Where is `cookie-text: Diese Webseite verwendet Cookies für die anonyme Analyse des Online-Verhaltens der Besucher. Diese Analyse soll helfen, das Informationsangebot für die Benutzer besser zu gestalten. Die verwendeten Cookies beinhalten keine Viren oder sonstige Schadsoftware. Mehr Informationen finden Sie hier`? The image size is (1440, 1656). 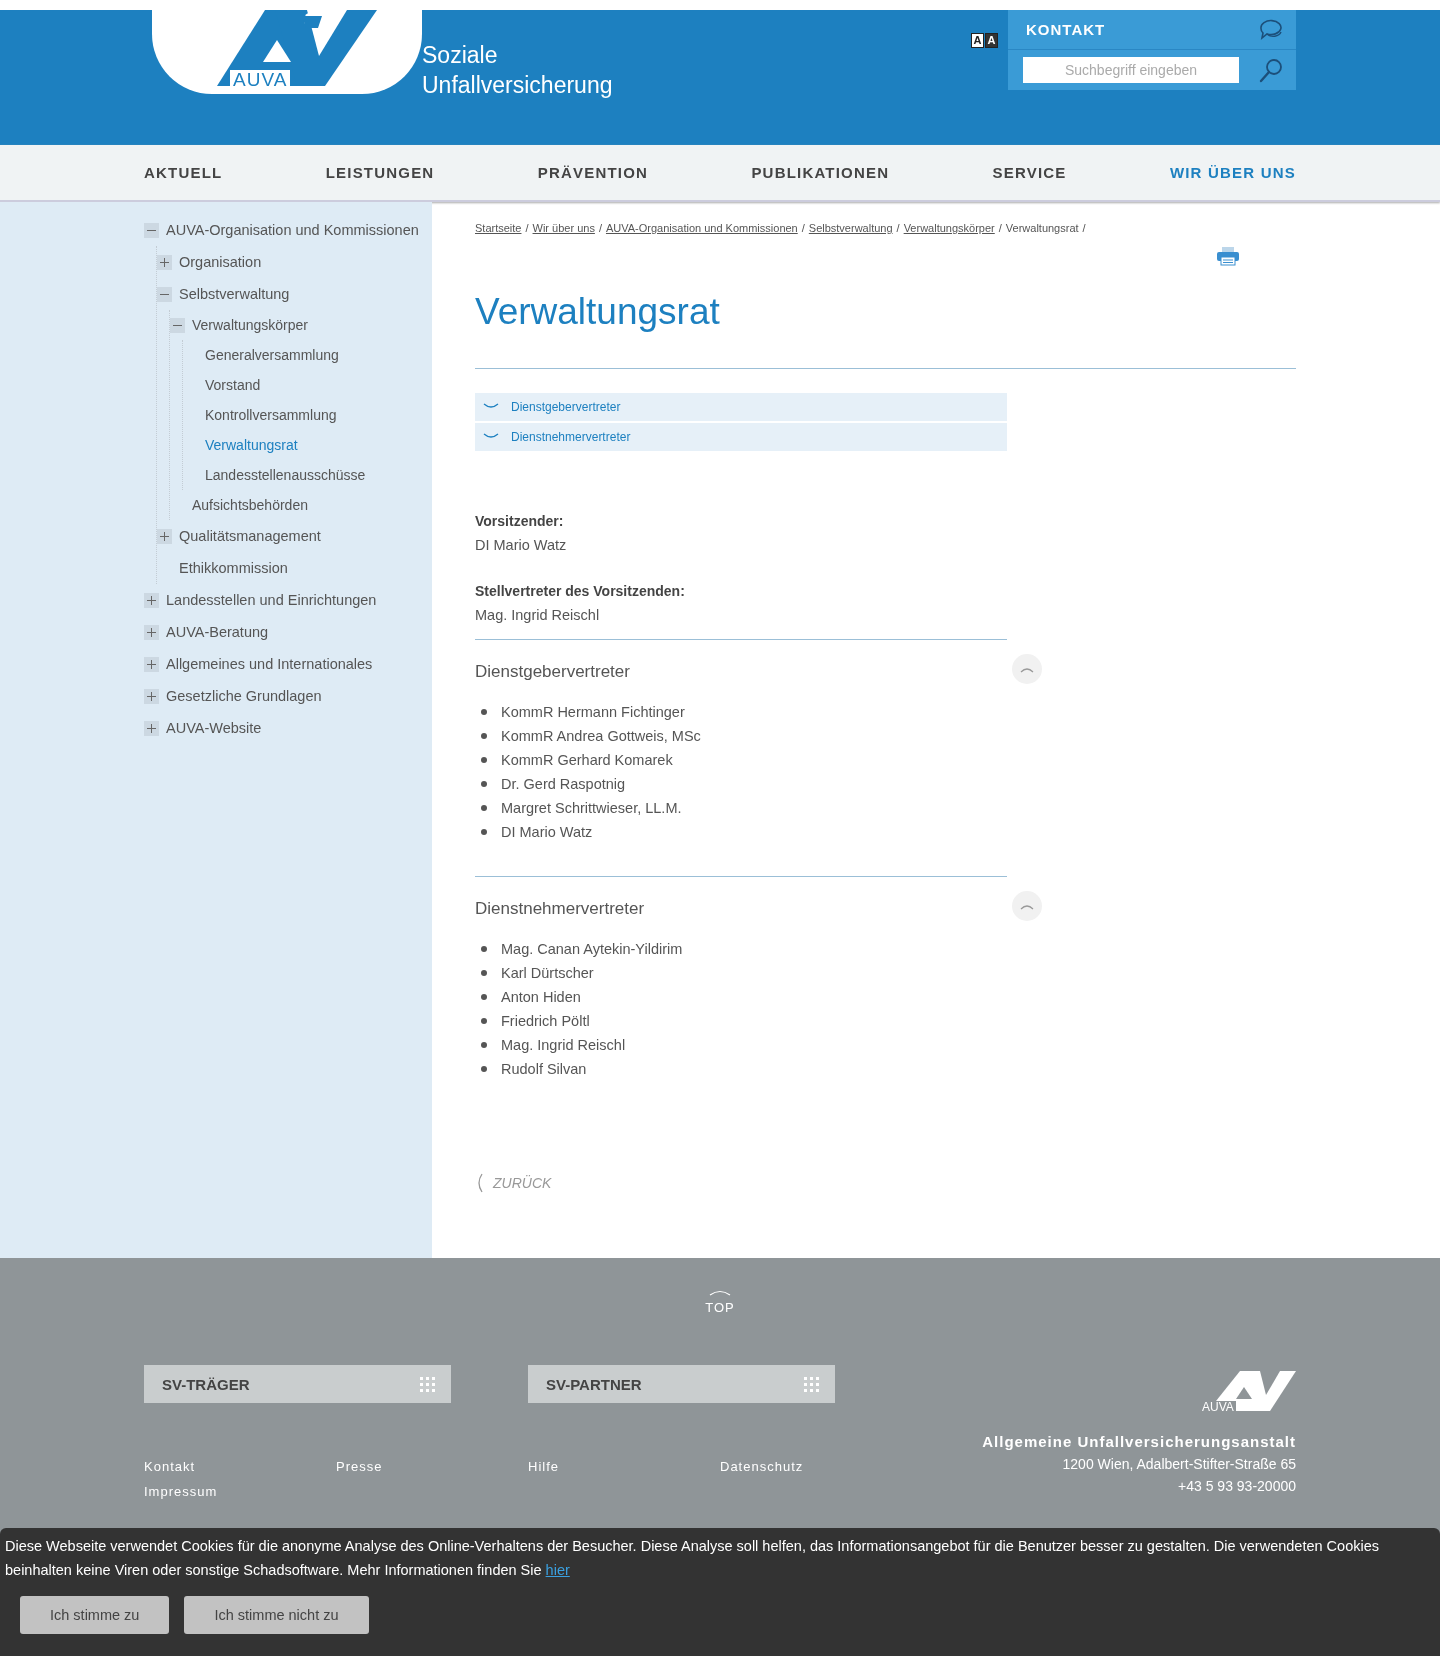 cookie-text: Diese Webseite verwendet Cookies für die anonyme Analyse des Online-Verhaltens der Besucher. Diese Analyse soll helfen, das Informationsangebot für die Benutzer besser zu gestalten. Die verwendeten Cookies beinhalten keine Viren oder sonstige Schadsoftware. Mehr Informationen finden Sie hier is located at coordinates (692, 1558).